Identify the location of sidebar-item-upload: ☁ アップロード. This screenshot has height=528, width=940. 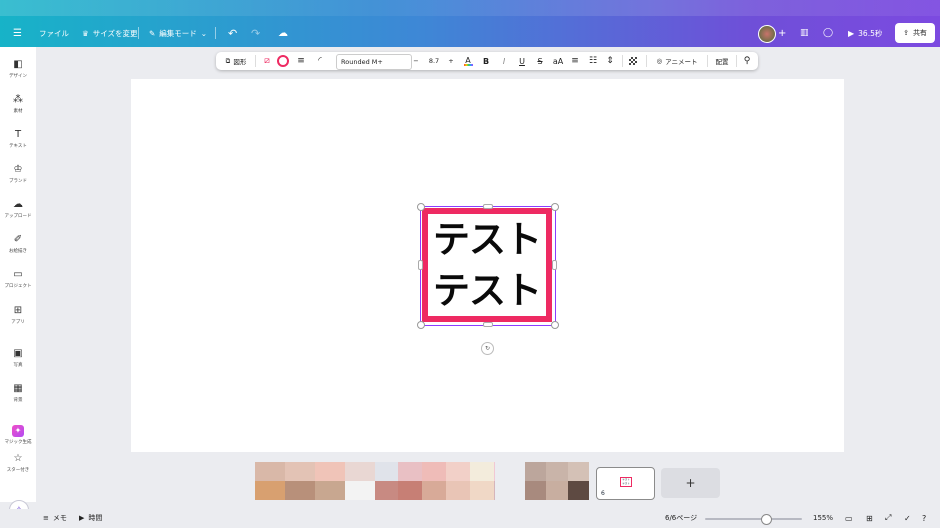
(18, 209).